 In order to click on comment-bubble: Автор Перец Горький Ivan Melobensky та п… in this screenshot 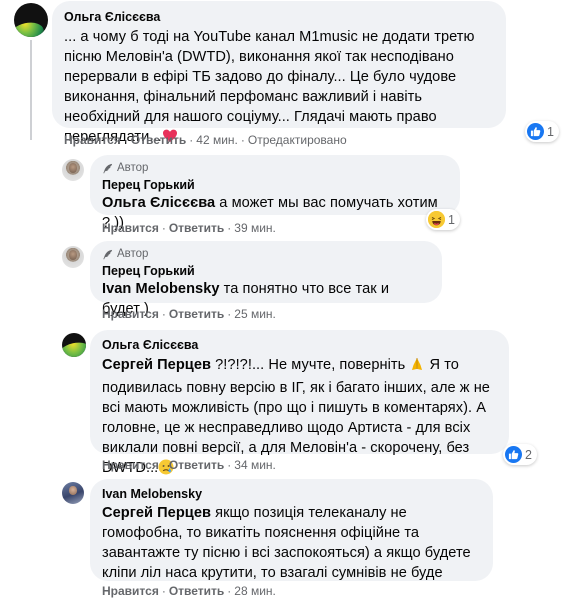, I will do `click(266, 279)`.